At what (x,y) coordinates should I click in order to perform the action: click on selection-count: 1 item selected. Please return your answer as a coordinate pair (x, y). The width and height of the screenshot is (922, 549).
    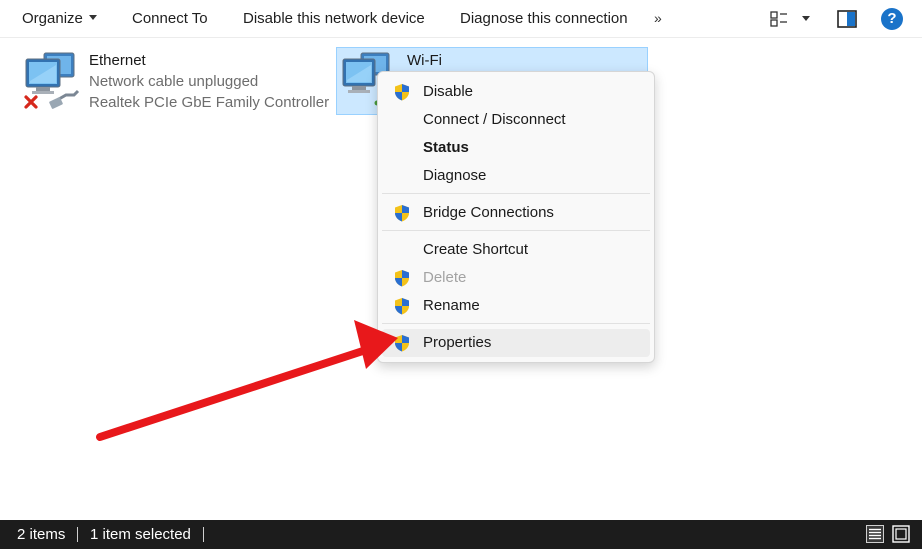
    Looking at the image, I should click on (140, 534).